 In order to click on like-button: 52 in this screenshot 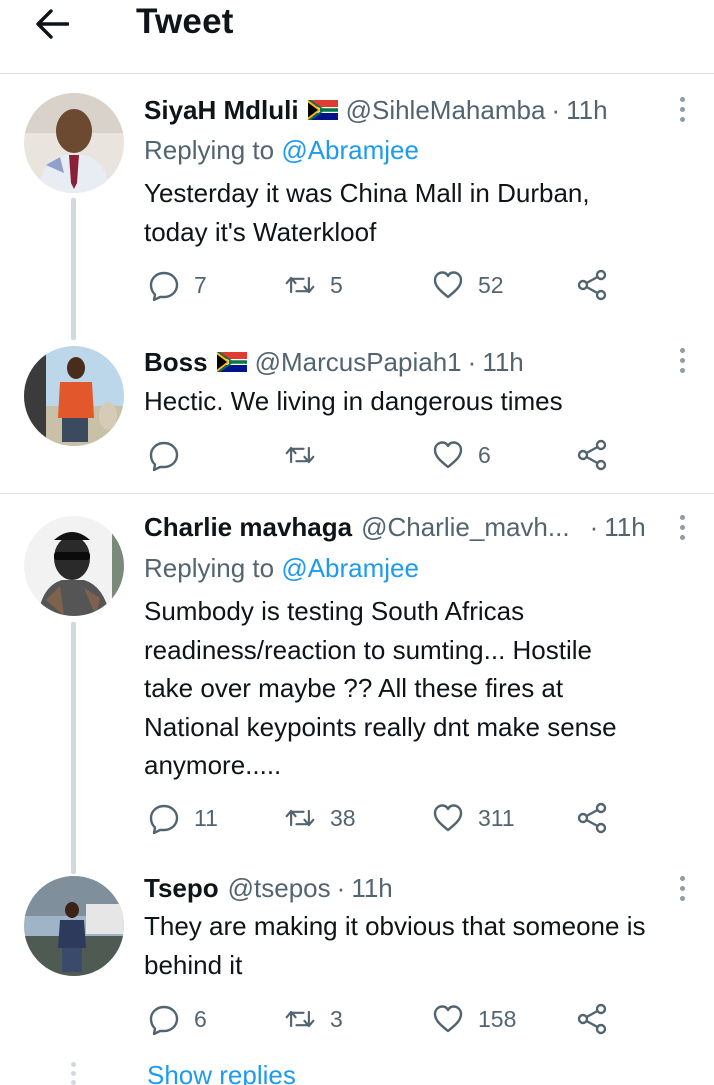, I will do `click(468, 285)`.